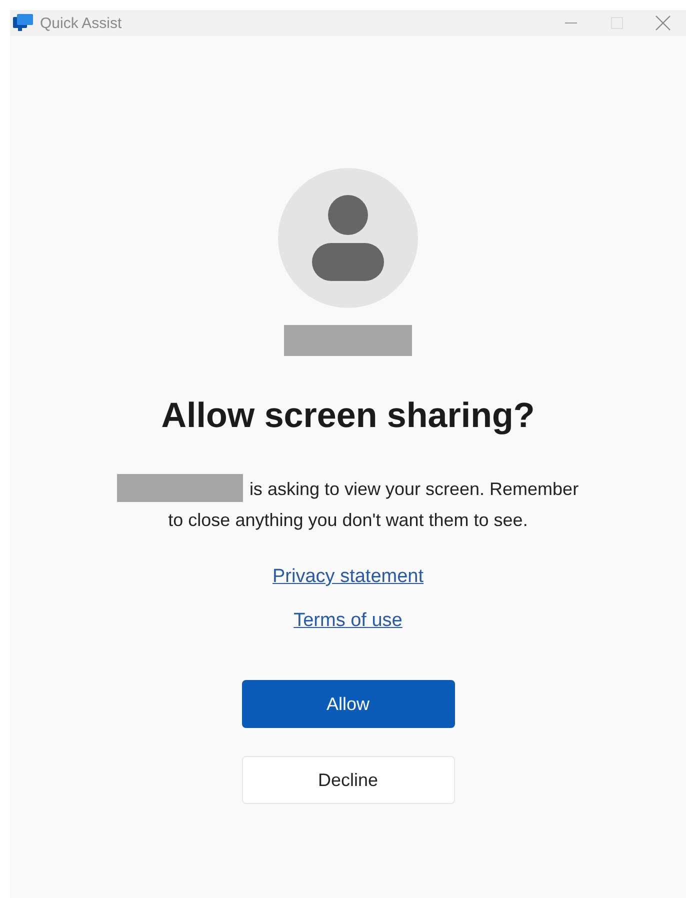  What do you see at coordinates (348, 238) in the screenshot?
I see `person-icon` at bounding box center [348, 238].